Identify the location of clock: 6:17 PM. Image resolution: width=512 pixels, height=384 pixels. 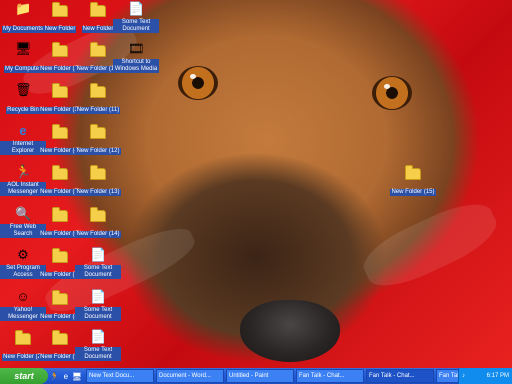
(498, 376).